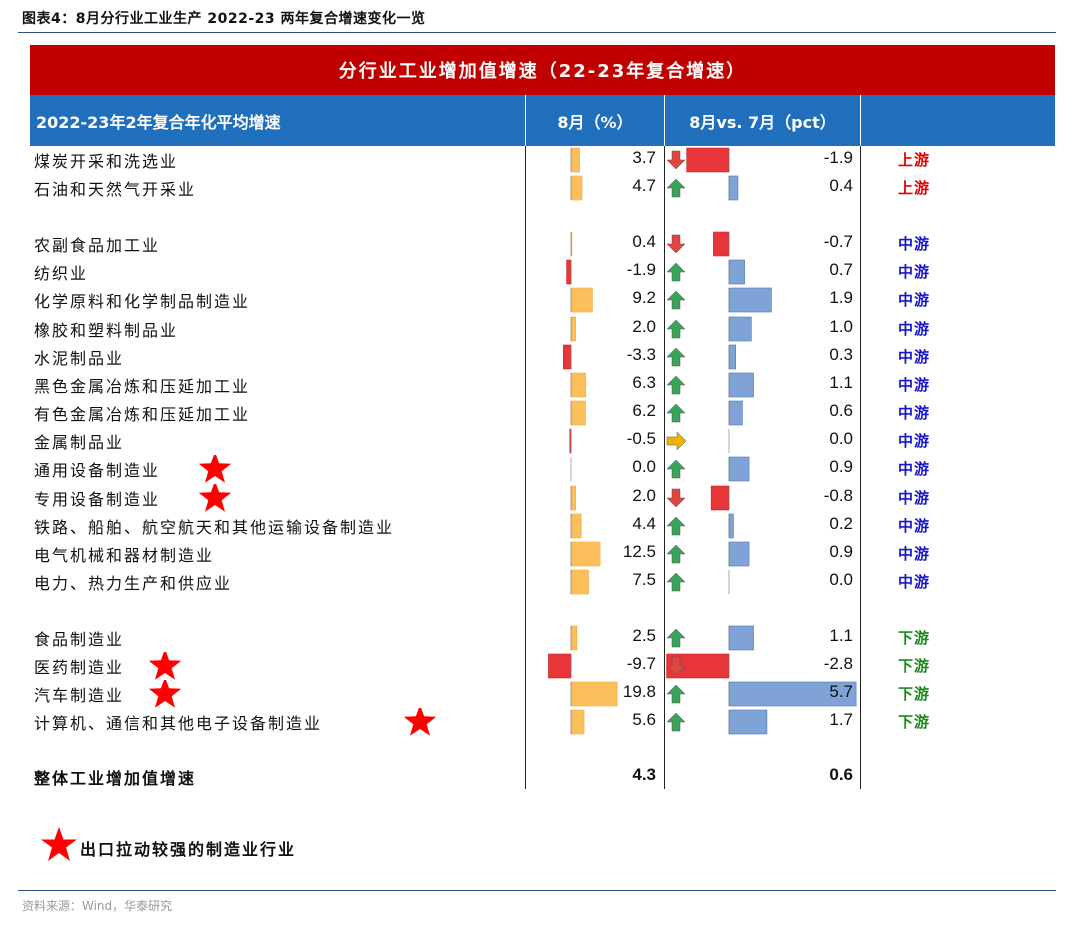  I want to click on delta-value: 1.9, so click(841, 297).